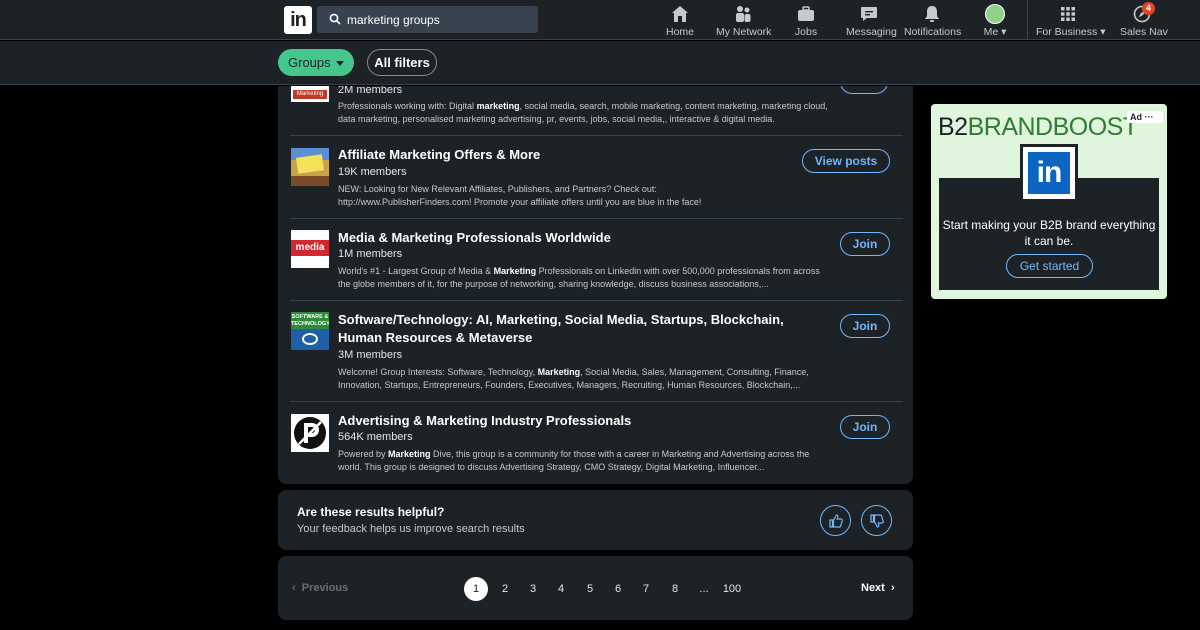 The width and height of the screenshot is (1200, 630). I want to click on group-members: 1M members, so click(370, 254).